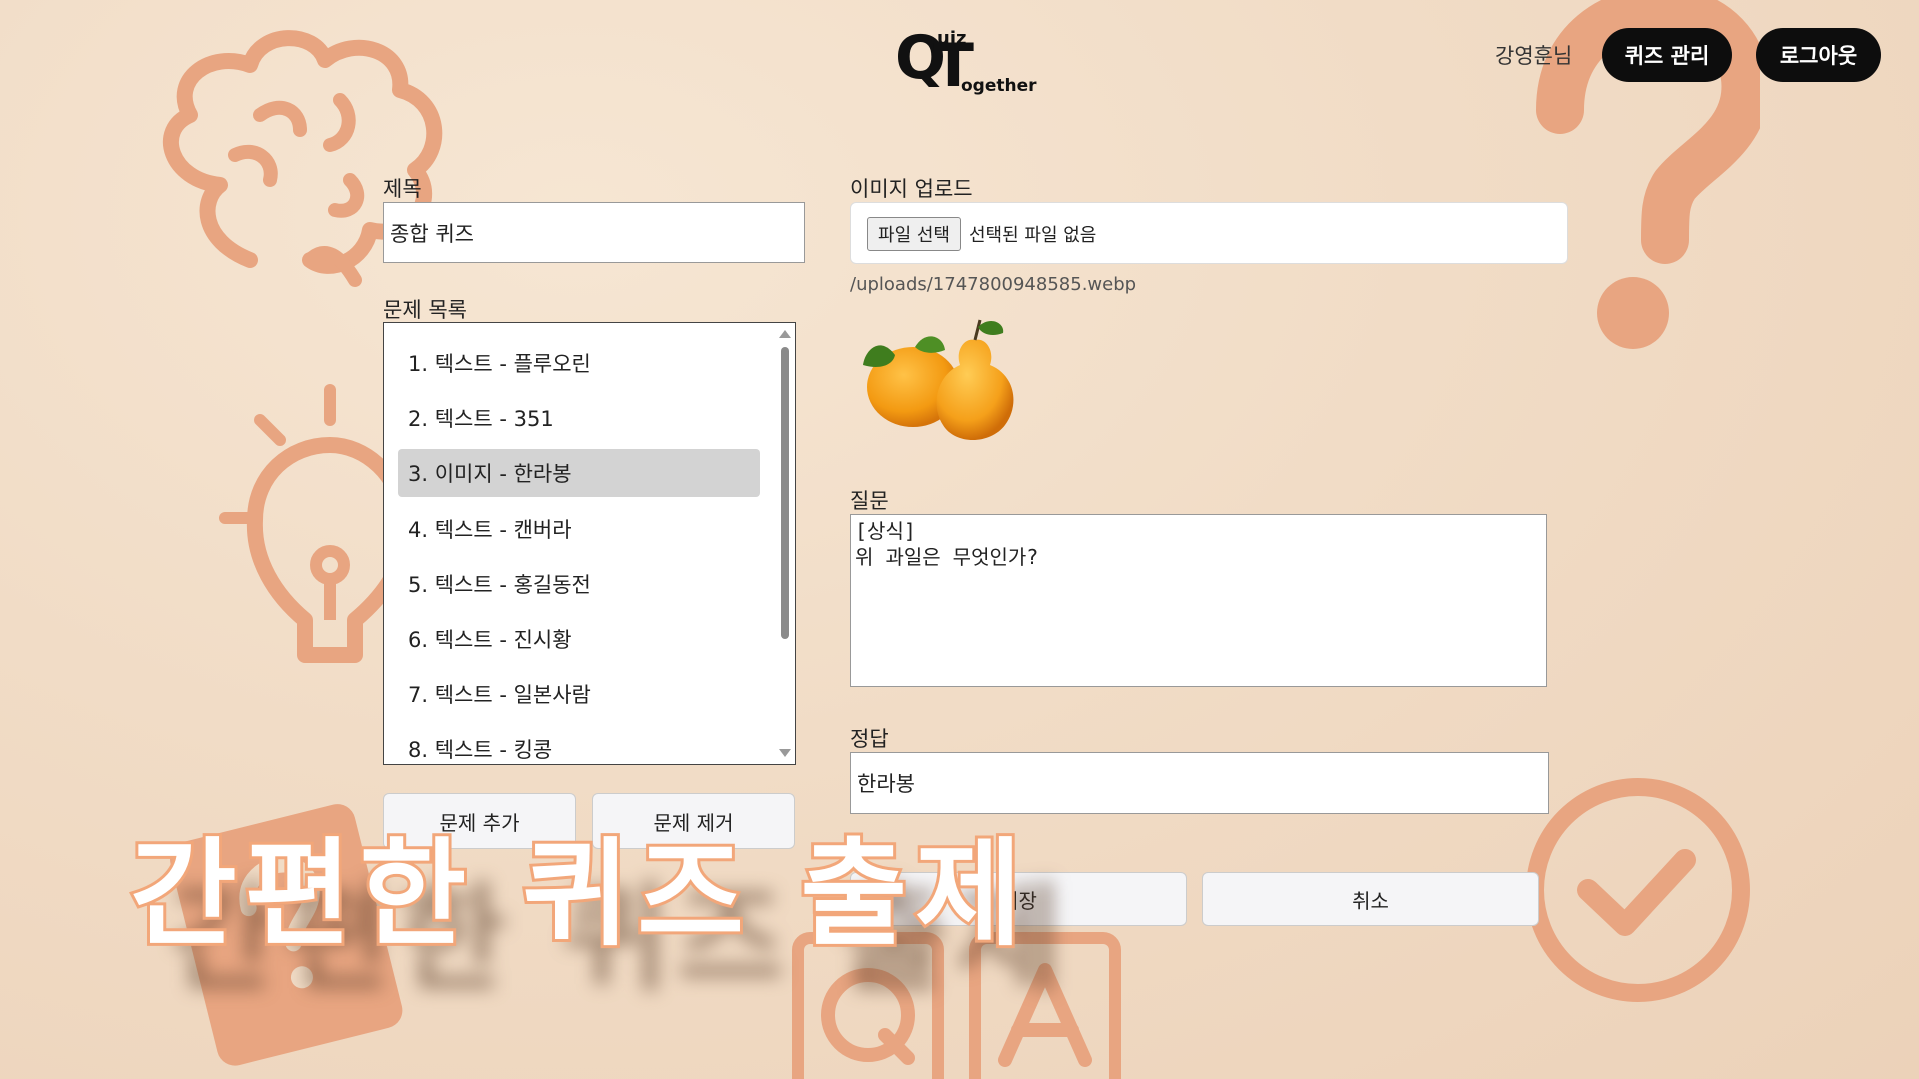  I want to click on checkmark-circle-icon, so click(1640, 895).